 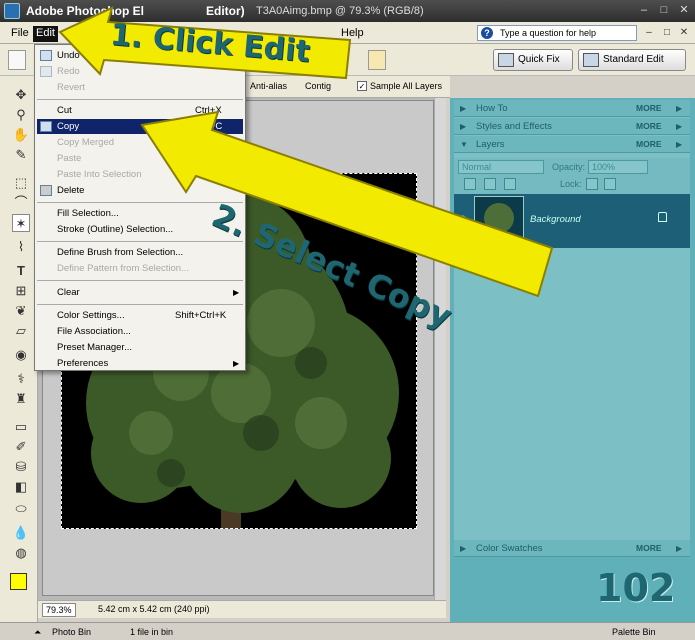 I want to click on new-document-icon, so click(x=17, y=60).